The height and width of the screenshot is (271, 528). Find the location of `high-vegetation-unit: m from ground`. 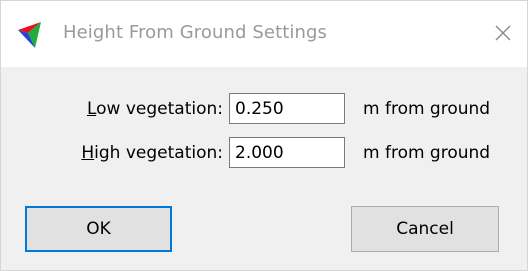

high-vegetation-unit: m from ground is located at coordinates (427, 153).